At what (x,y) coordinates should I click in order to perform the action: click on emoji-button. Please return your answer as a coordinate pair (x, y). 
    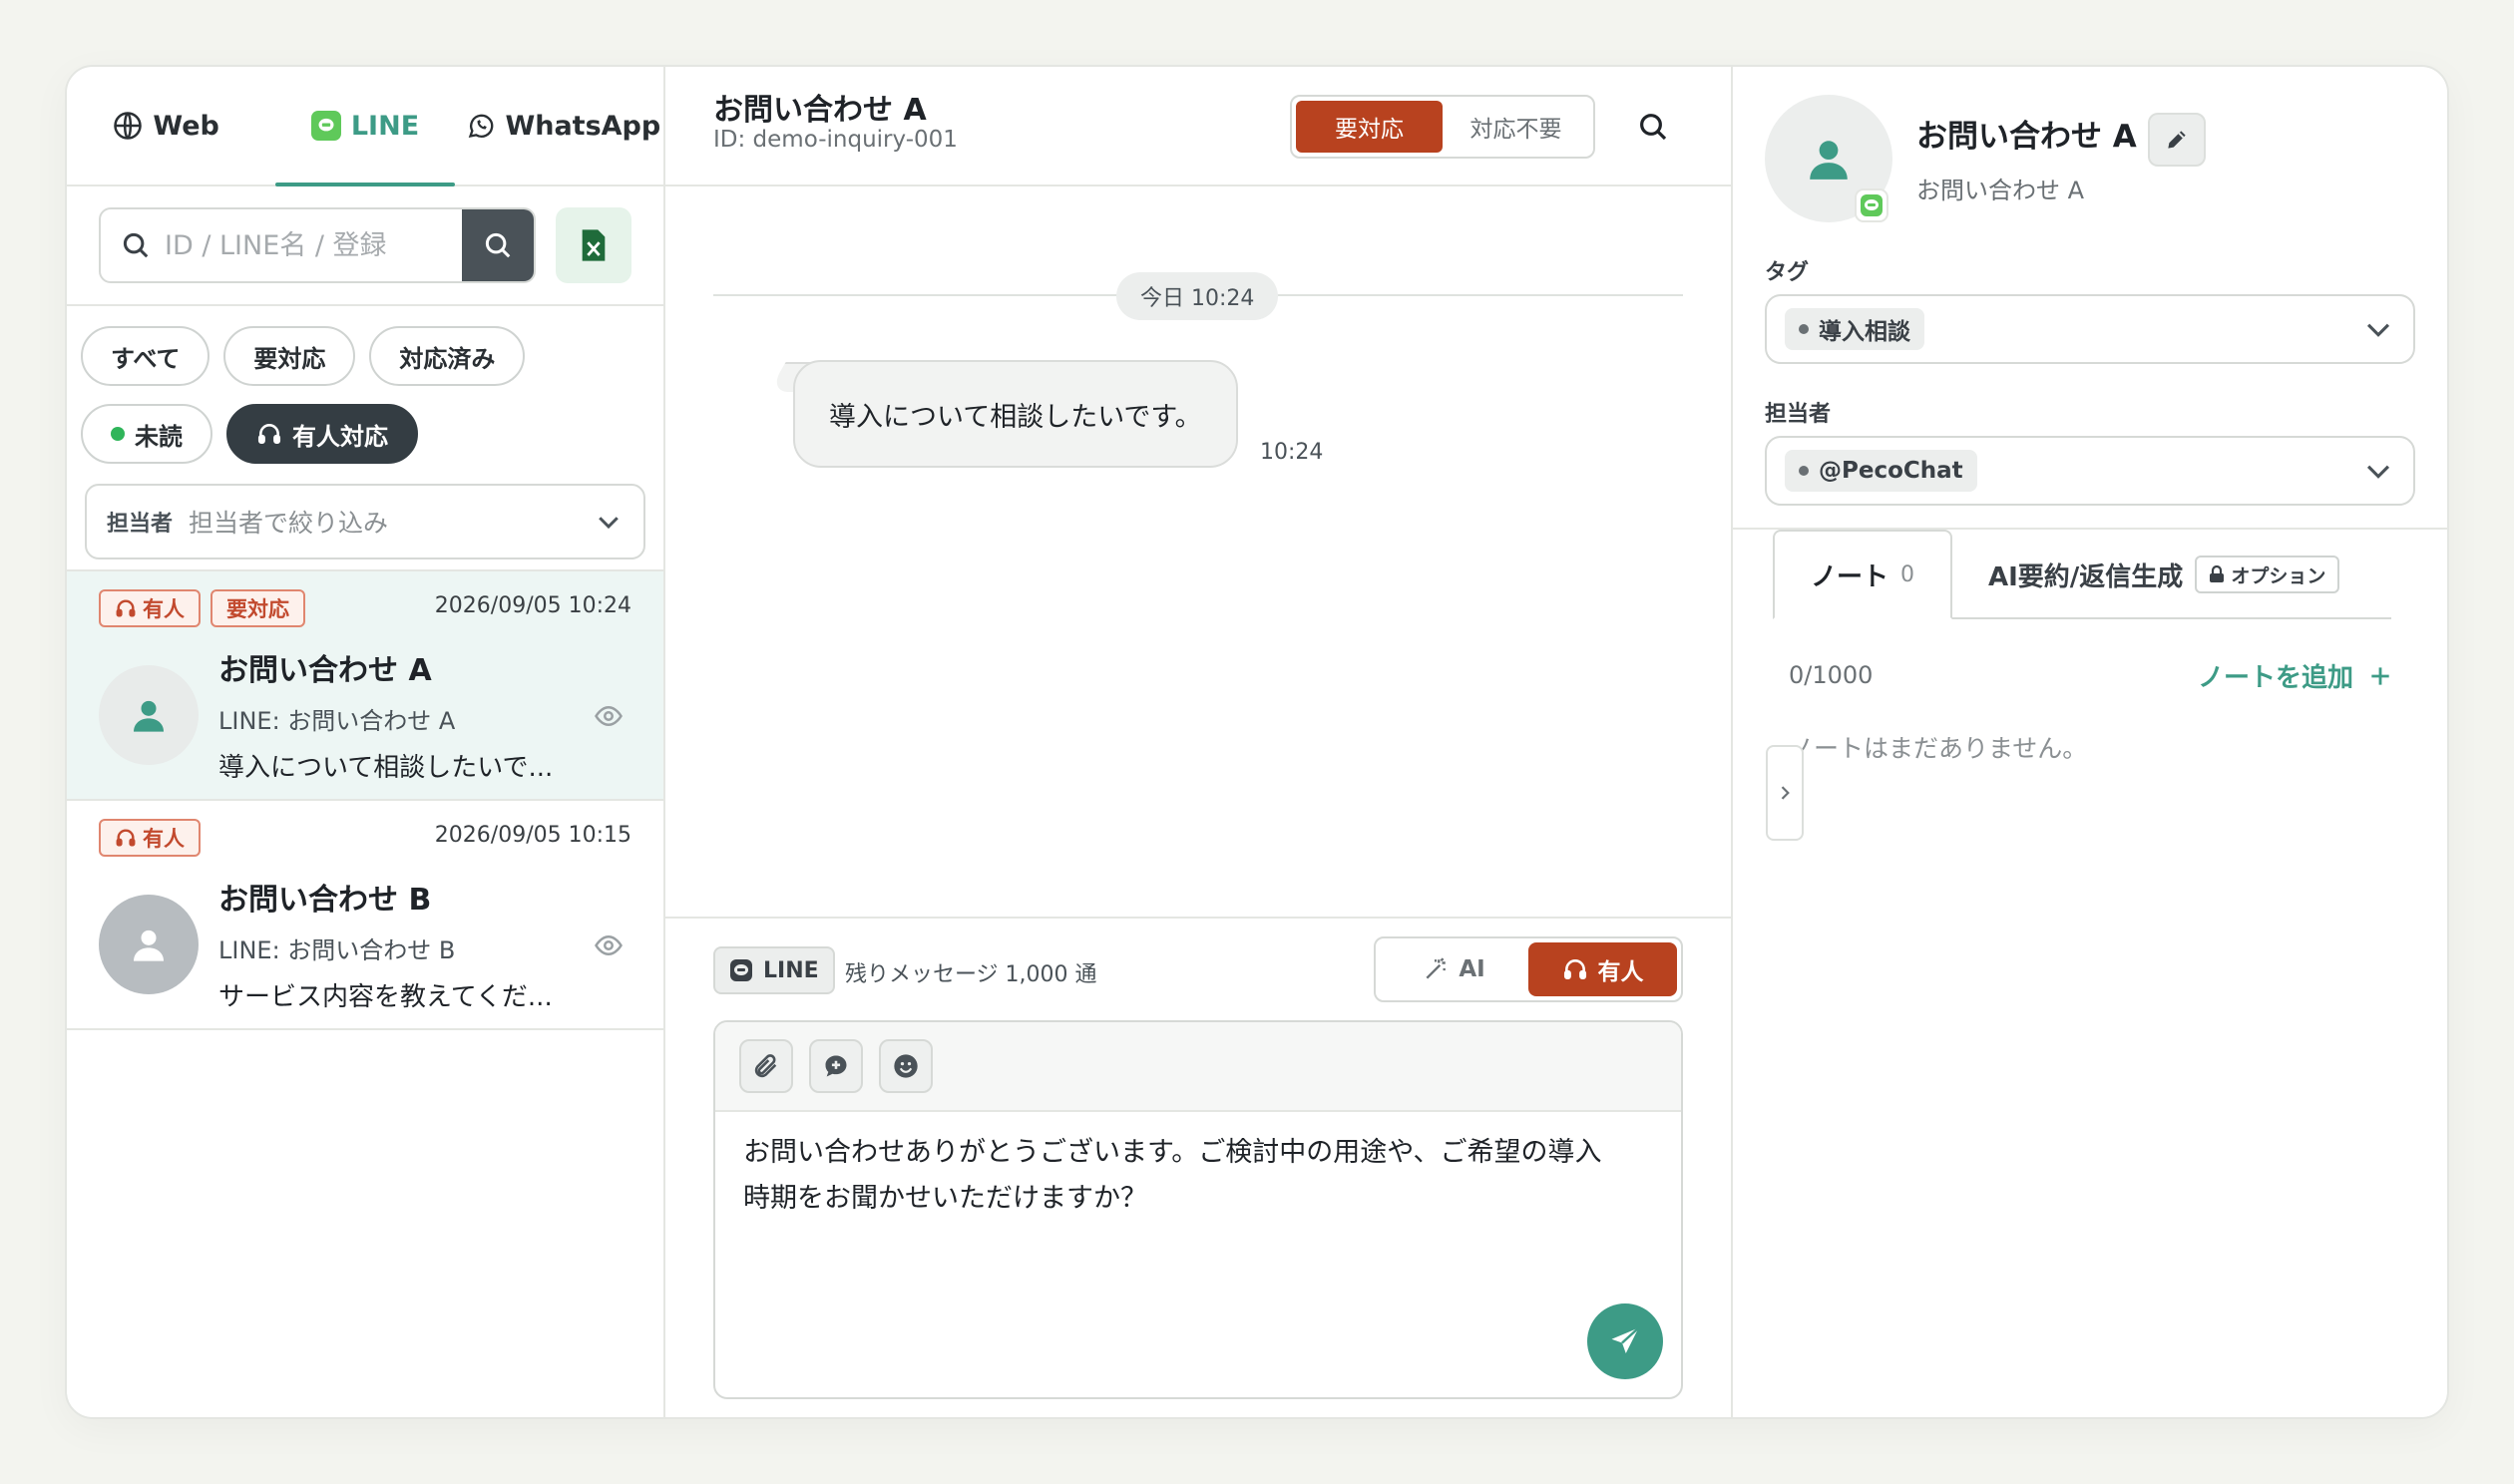
    Looking at the image, I should click on (906, 1066).